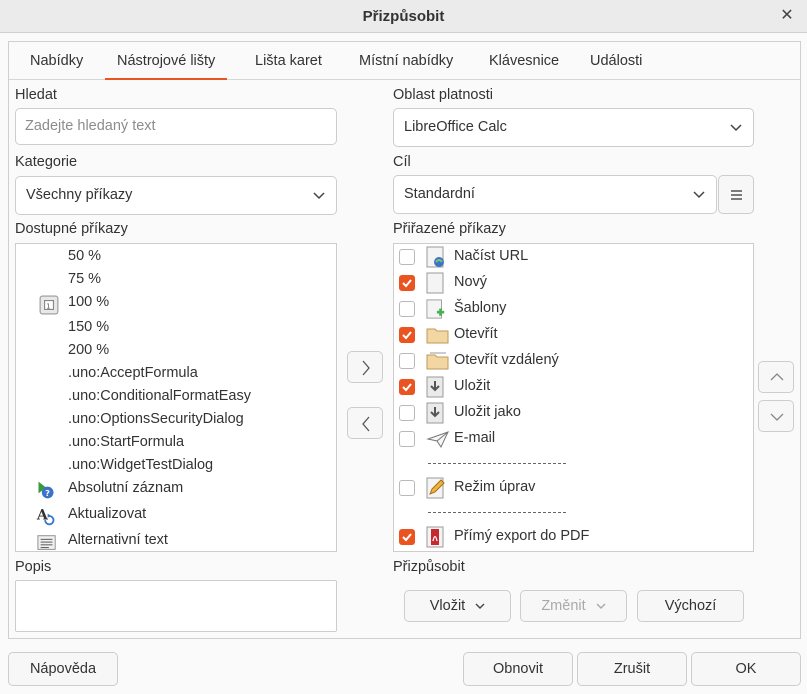 The height and width of the screenshot is (694, 807). I want to click on modify-button-label: Změnit, so click(563, 606).